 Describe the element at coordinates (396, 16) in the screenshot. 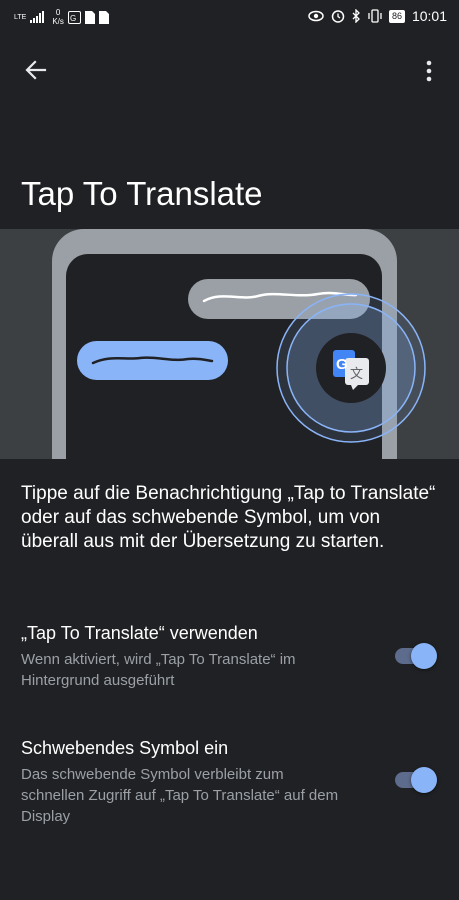

I see `battery-indicator: 86` at that location.